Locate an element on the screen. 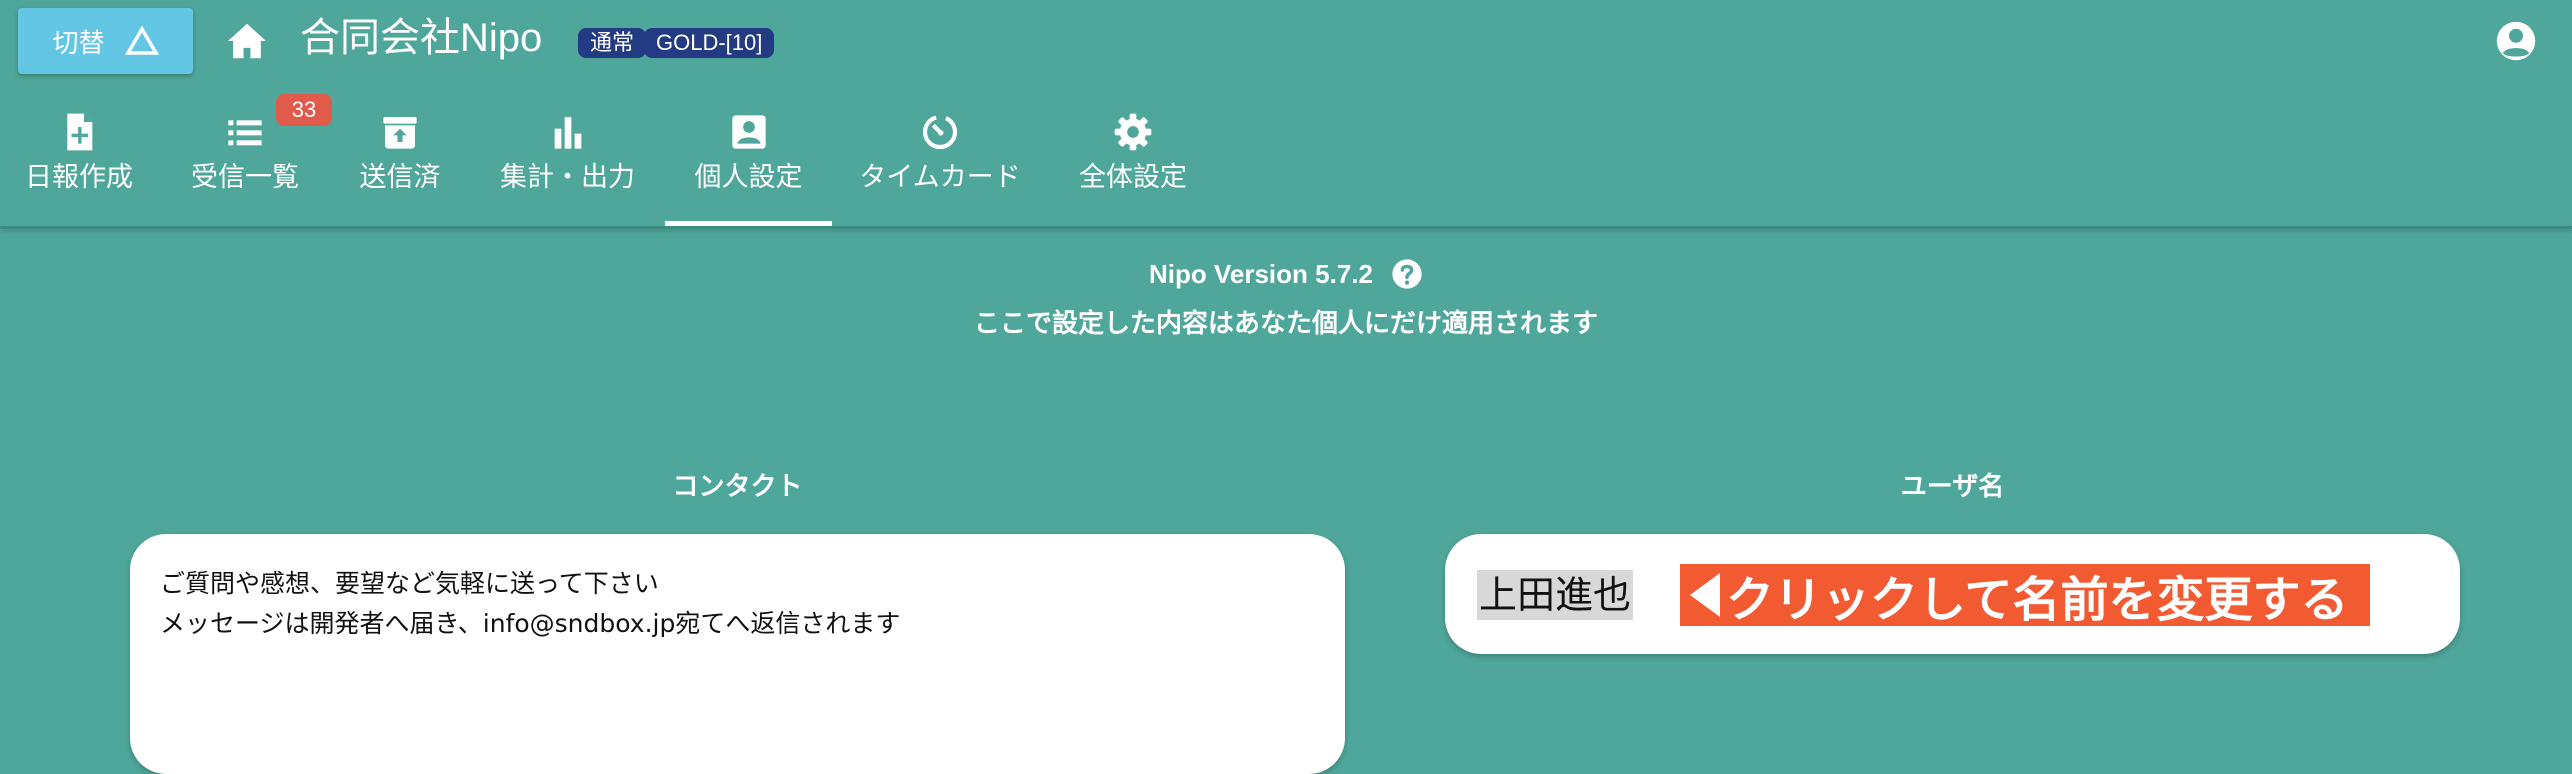 Image resolution: width=2572 pixels, height=774 pixels. tab-personal-settings: 個人設定 is located at coordinates (748, 163).